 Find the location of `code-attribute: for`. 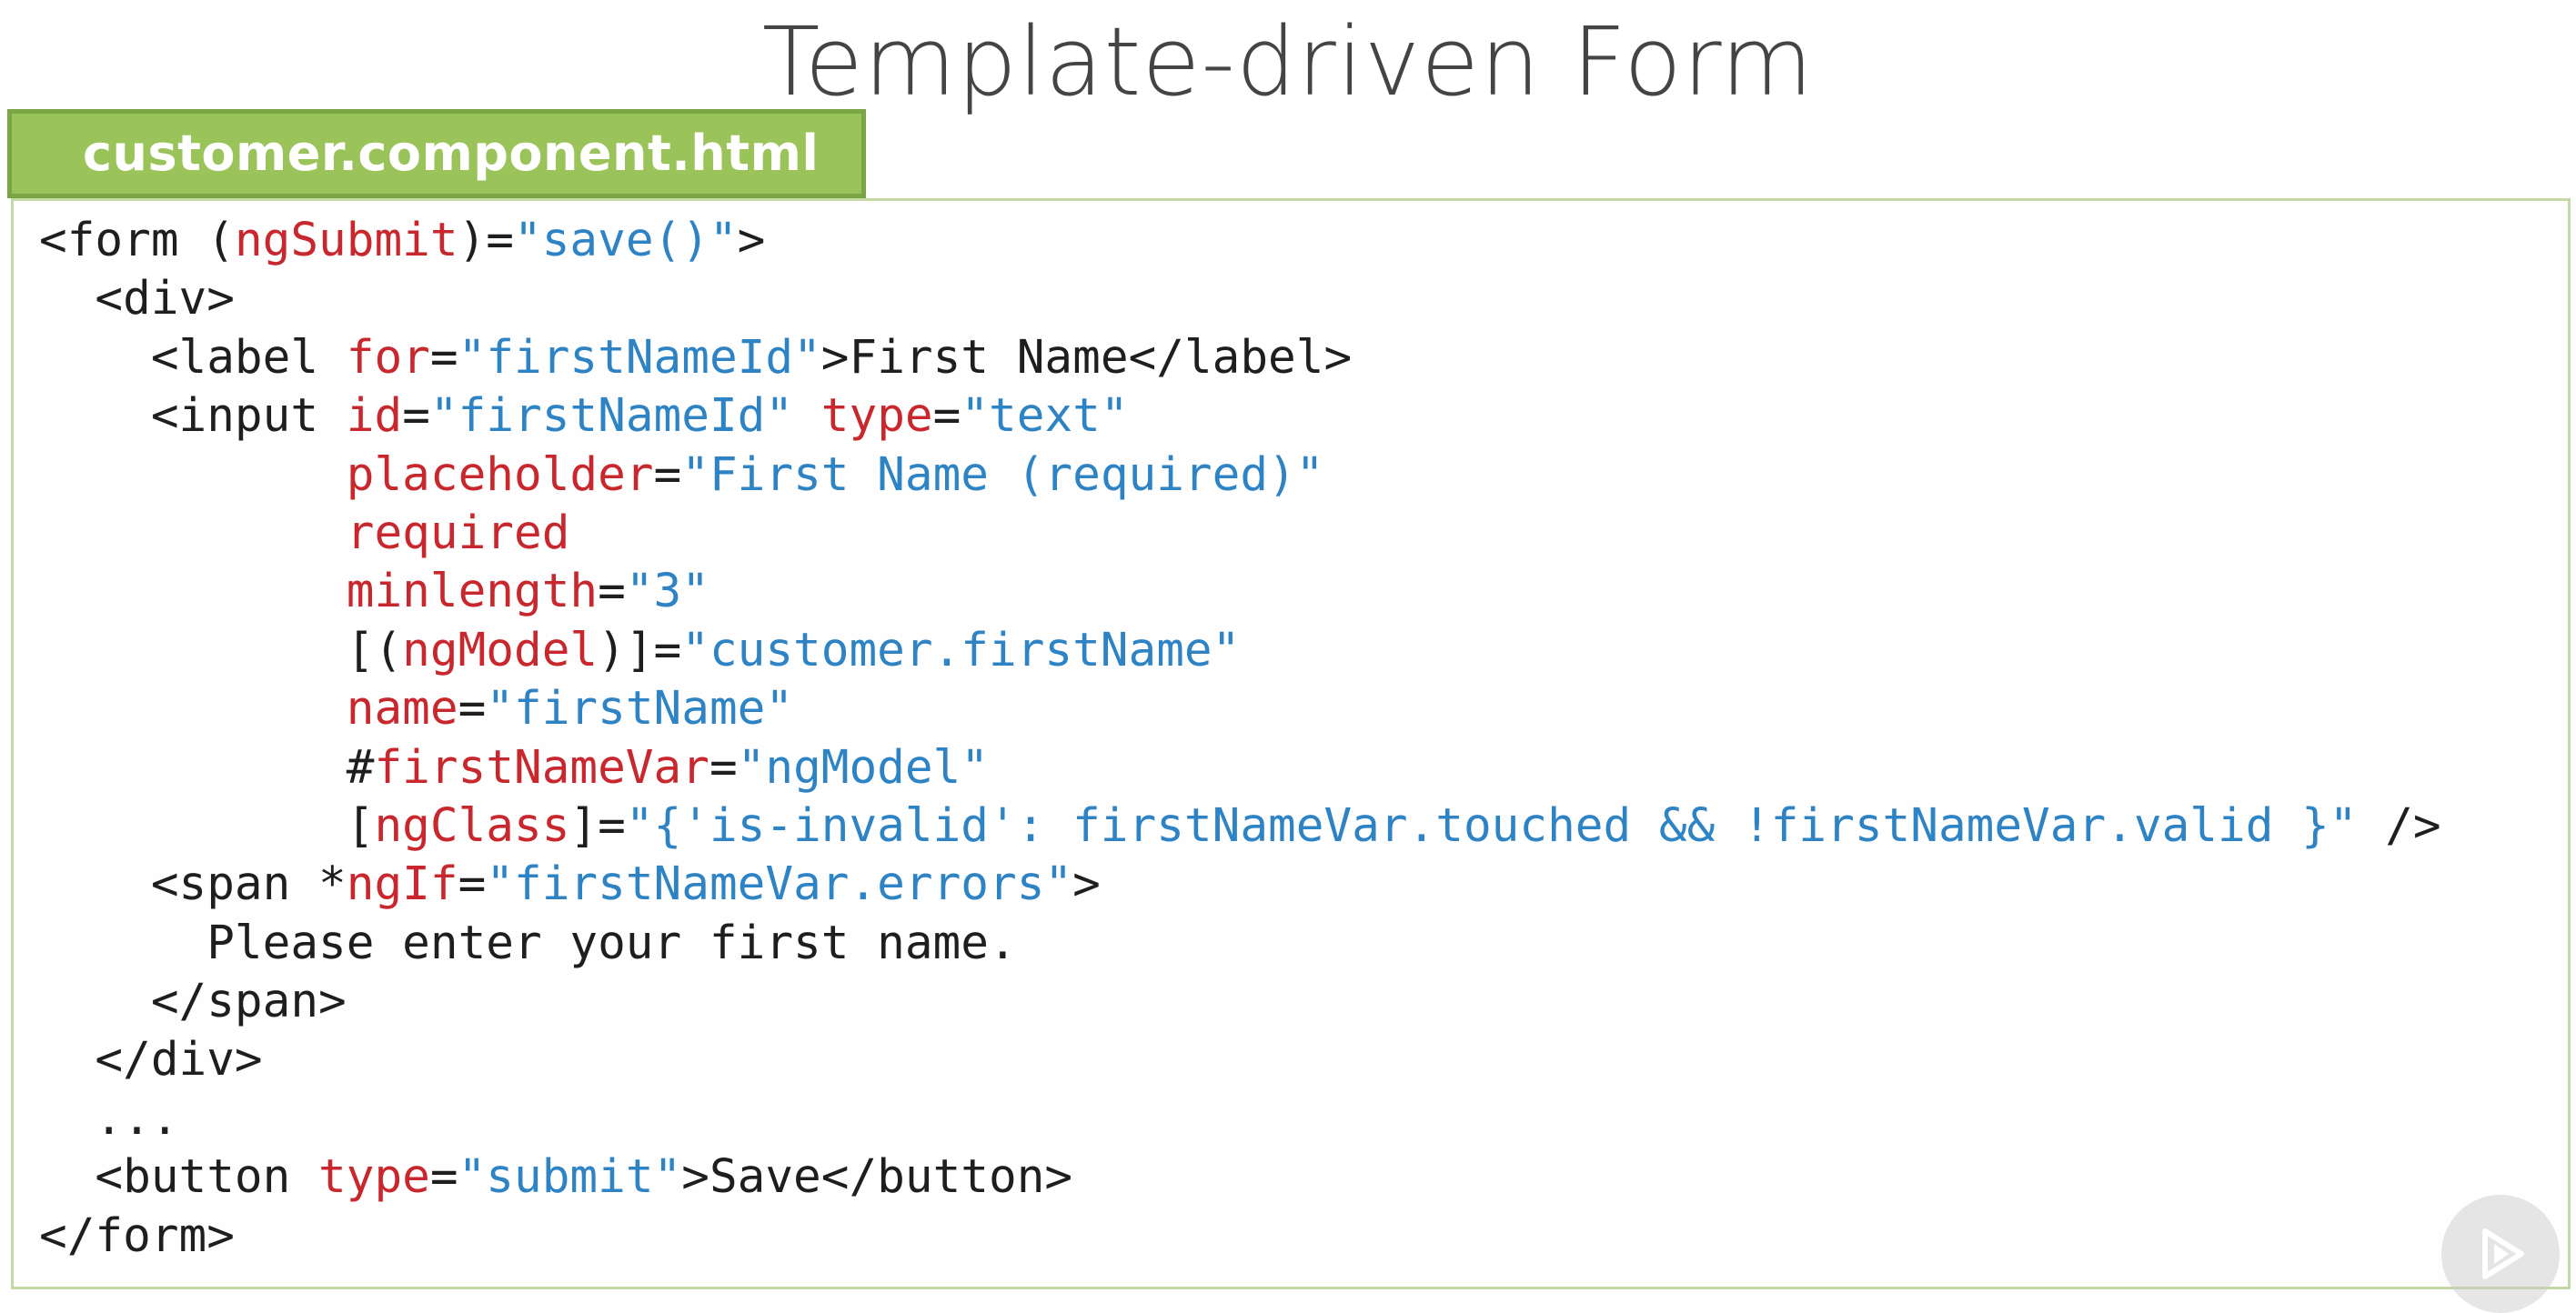

code-attribute: for is located at coordinates (388, 357).